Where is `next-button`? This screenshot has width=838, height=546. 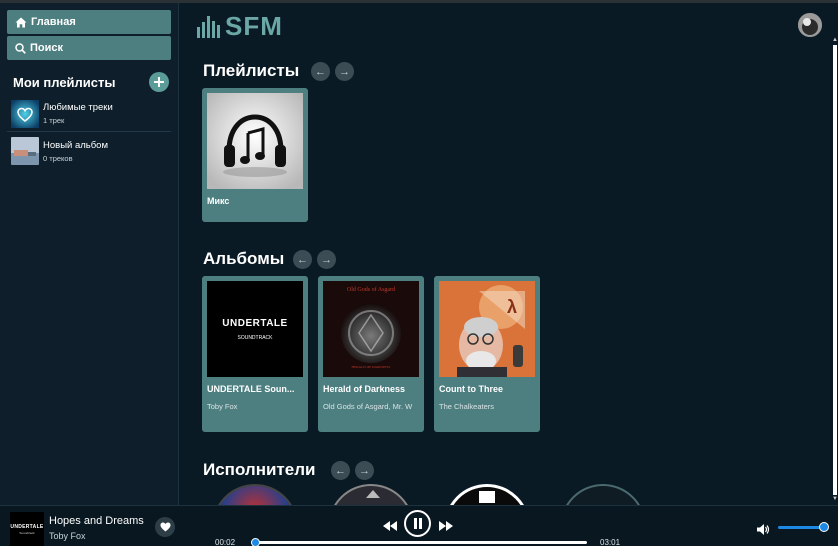 next-button is located at coordinates (446, 527).